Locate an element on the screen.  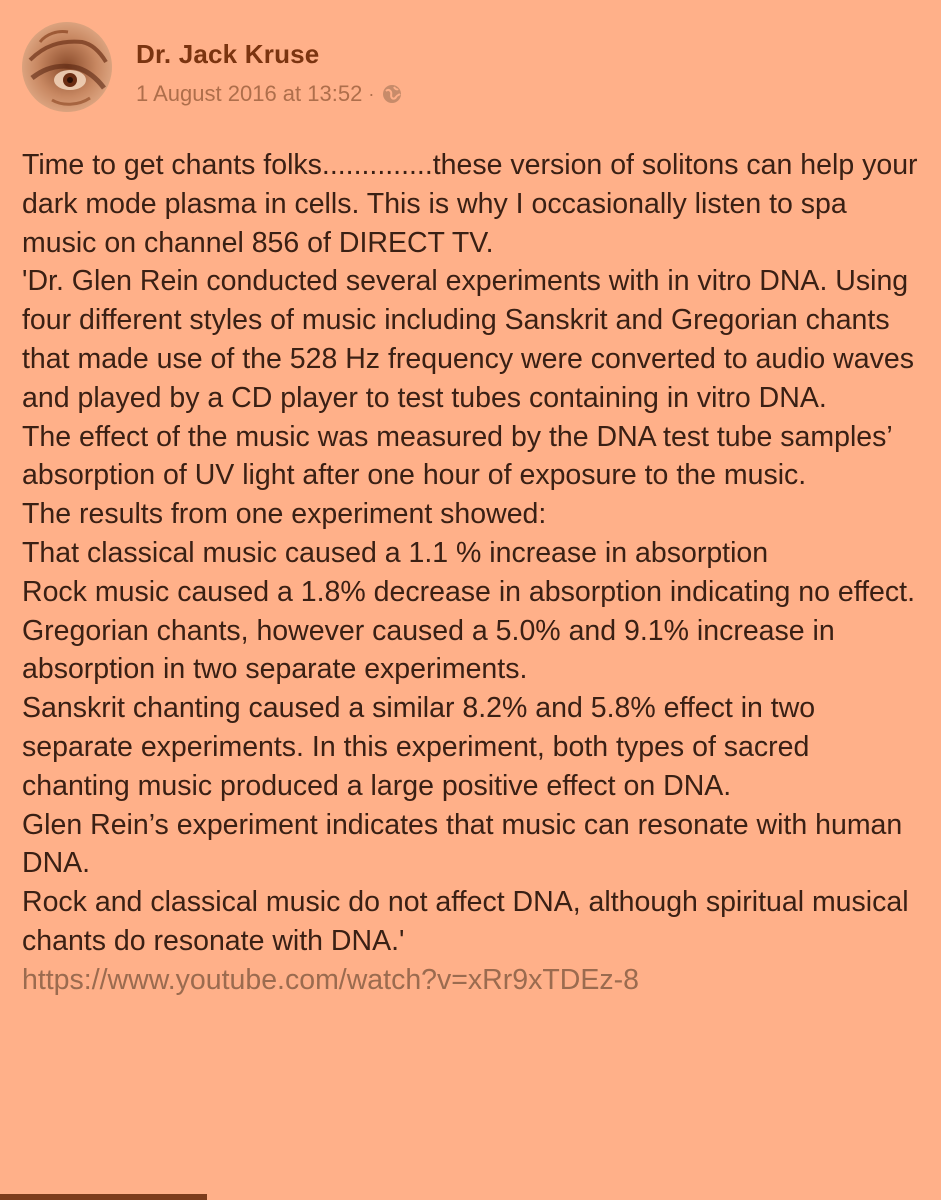
post-timestamp: 1 August 2016 at 13:52 is located at coordinates (249, 94).